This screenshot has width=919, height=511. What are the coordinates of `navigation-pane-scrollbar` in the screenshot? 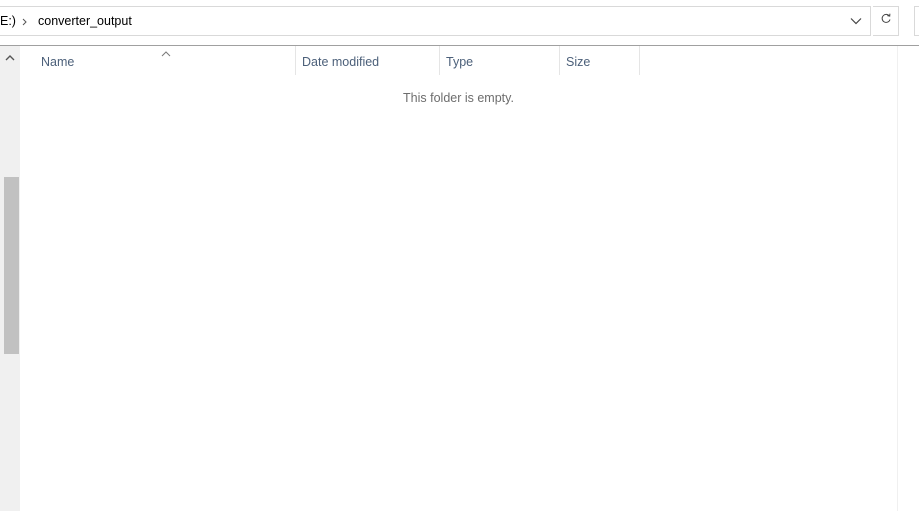 It's located at (10, 278).